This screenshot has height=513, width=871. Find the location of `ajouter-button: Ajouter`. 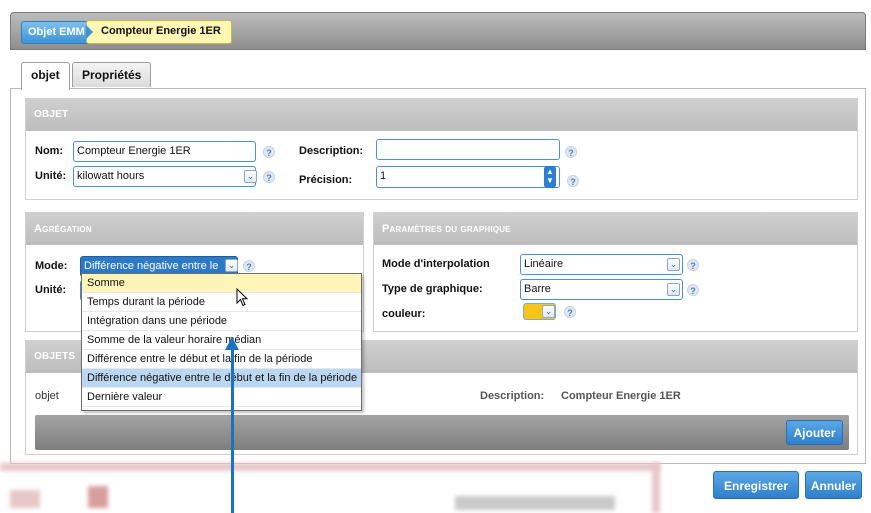

ajouter-button: Ajouter is located at coordinates (814, 432).